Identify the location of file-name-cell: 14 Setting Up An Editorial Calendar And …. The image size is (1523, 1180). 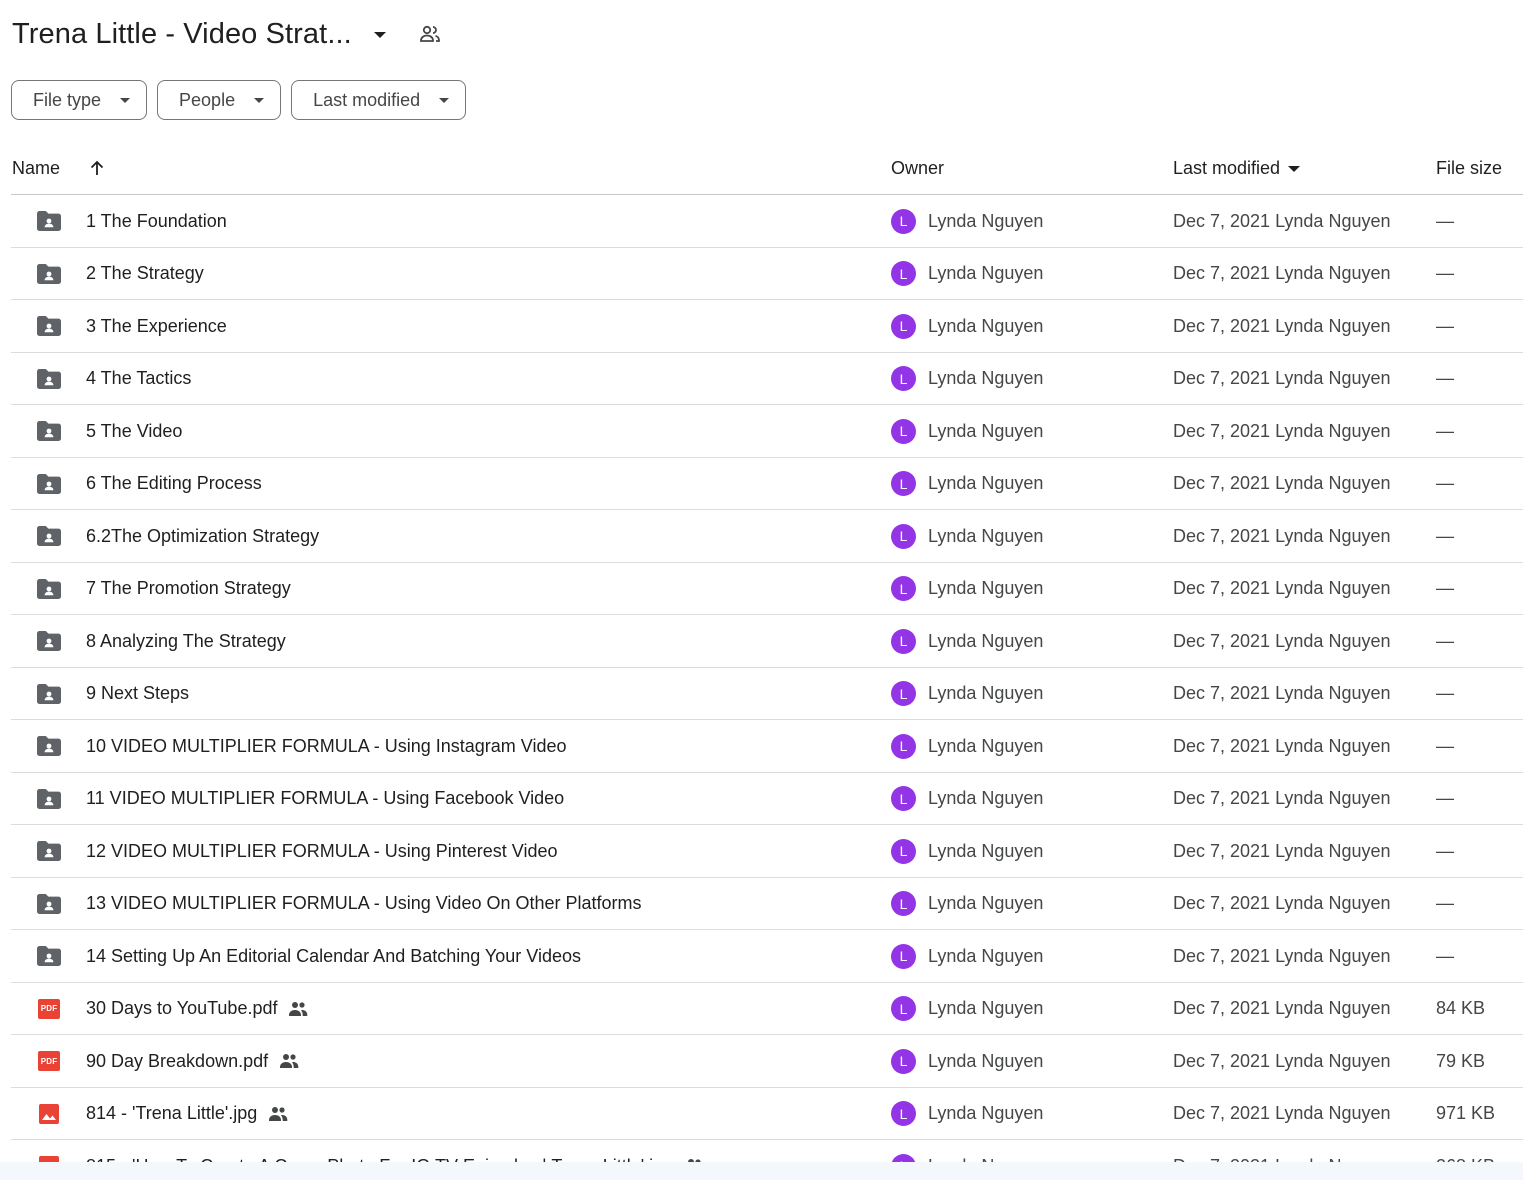
(333, 956).